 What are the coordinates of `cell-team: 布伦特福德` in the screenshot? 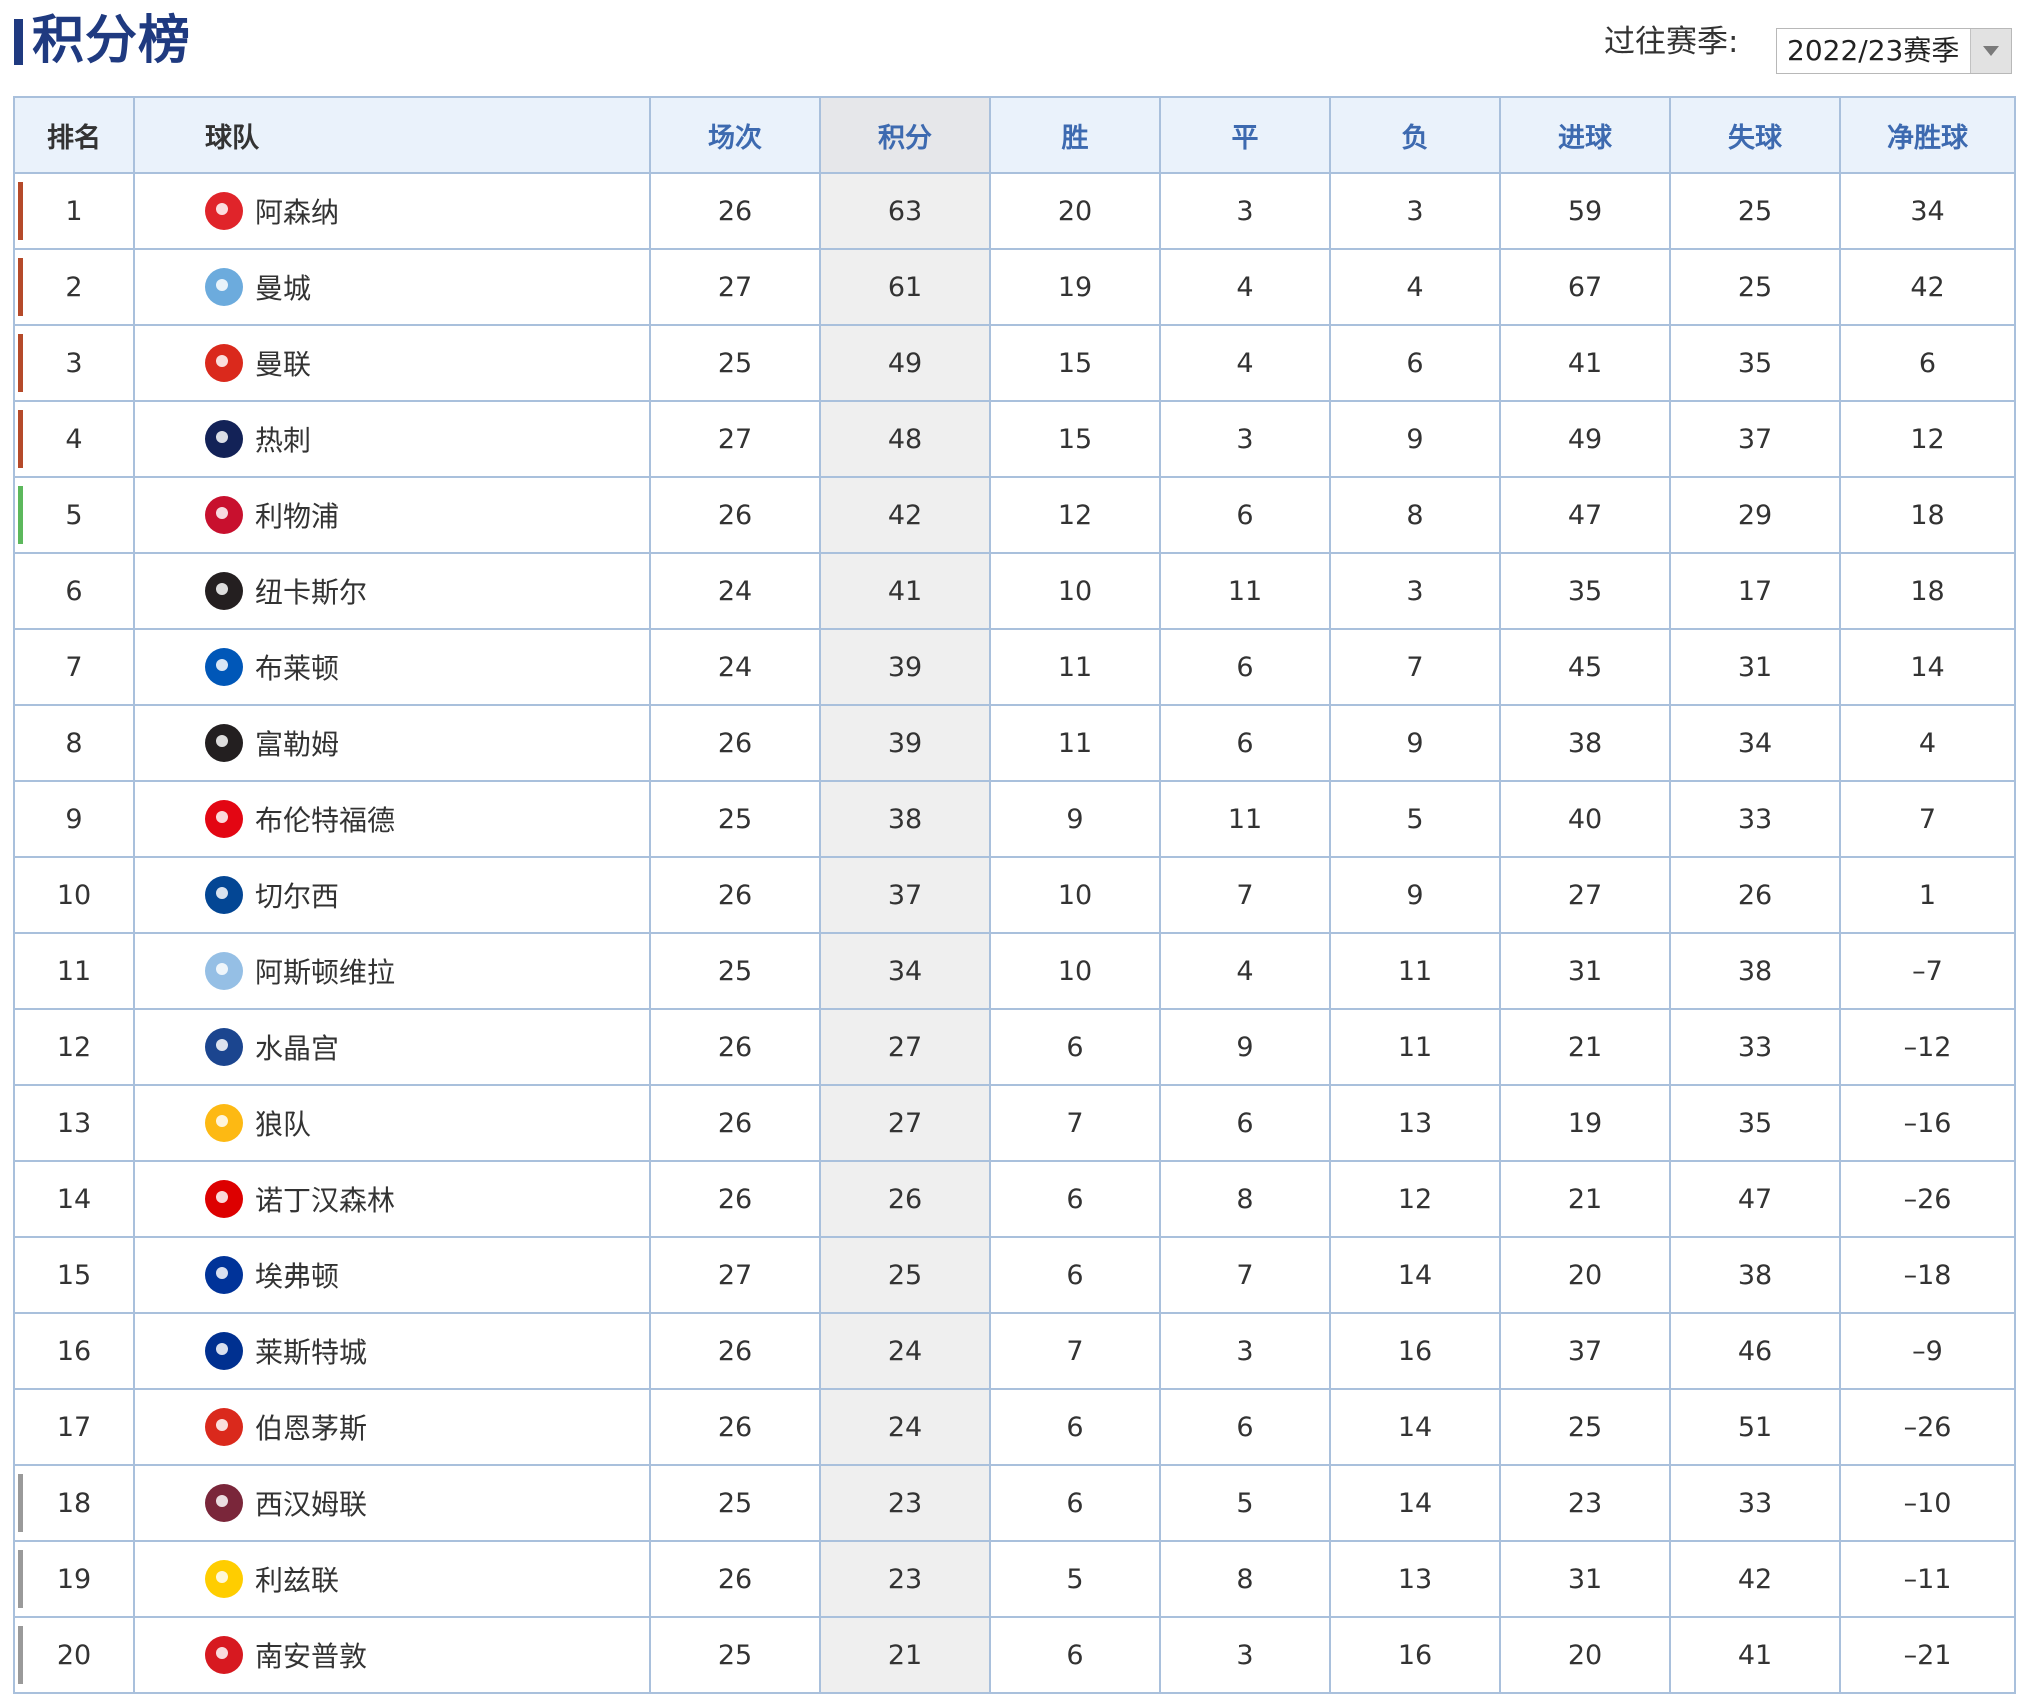 It's located at (392, 819).